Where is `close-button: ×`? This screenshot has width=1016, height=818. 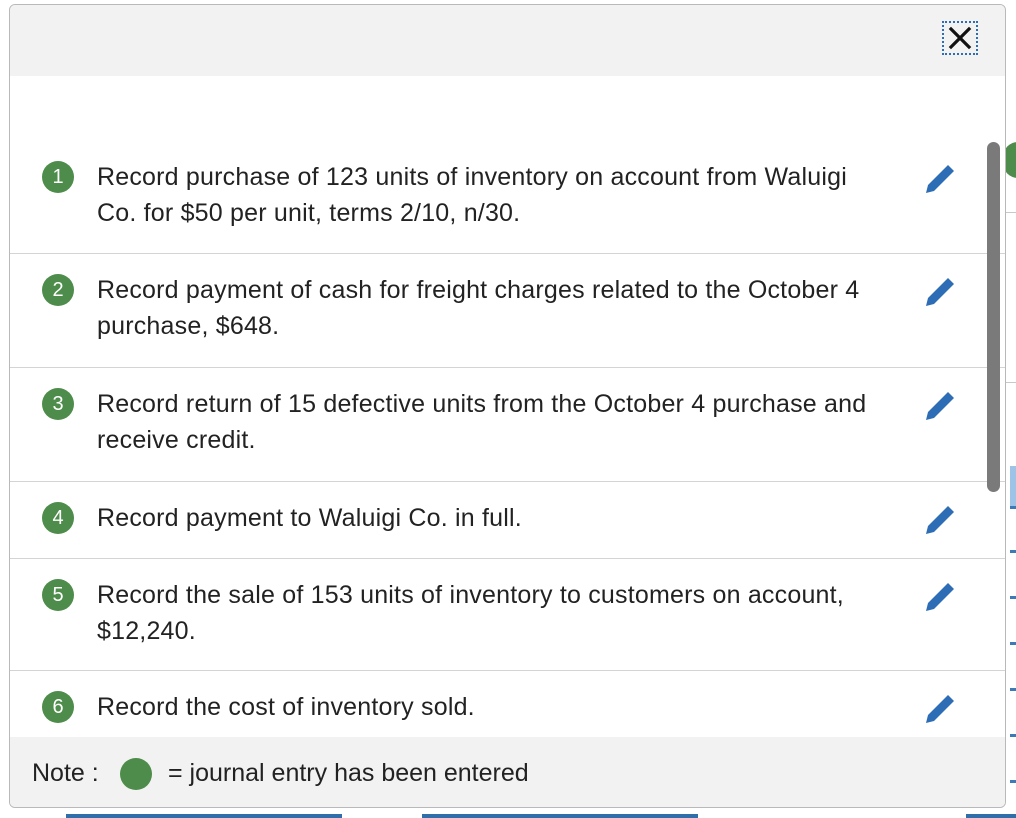 close-button: × is located at coordinates (960, 38).